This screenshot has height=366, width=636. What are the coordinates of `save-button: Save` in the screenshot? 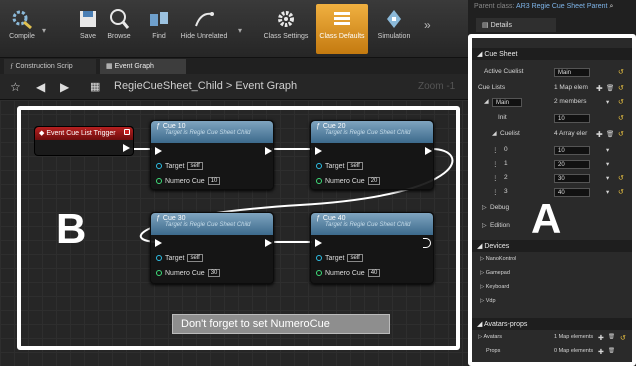 It's located at (88, 29).